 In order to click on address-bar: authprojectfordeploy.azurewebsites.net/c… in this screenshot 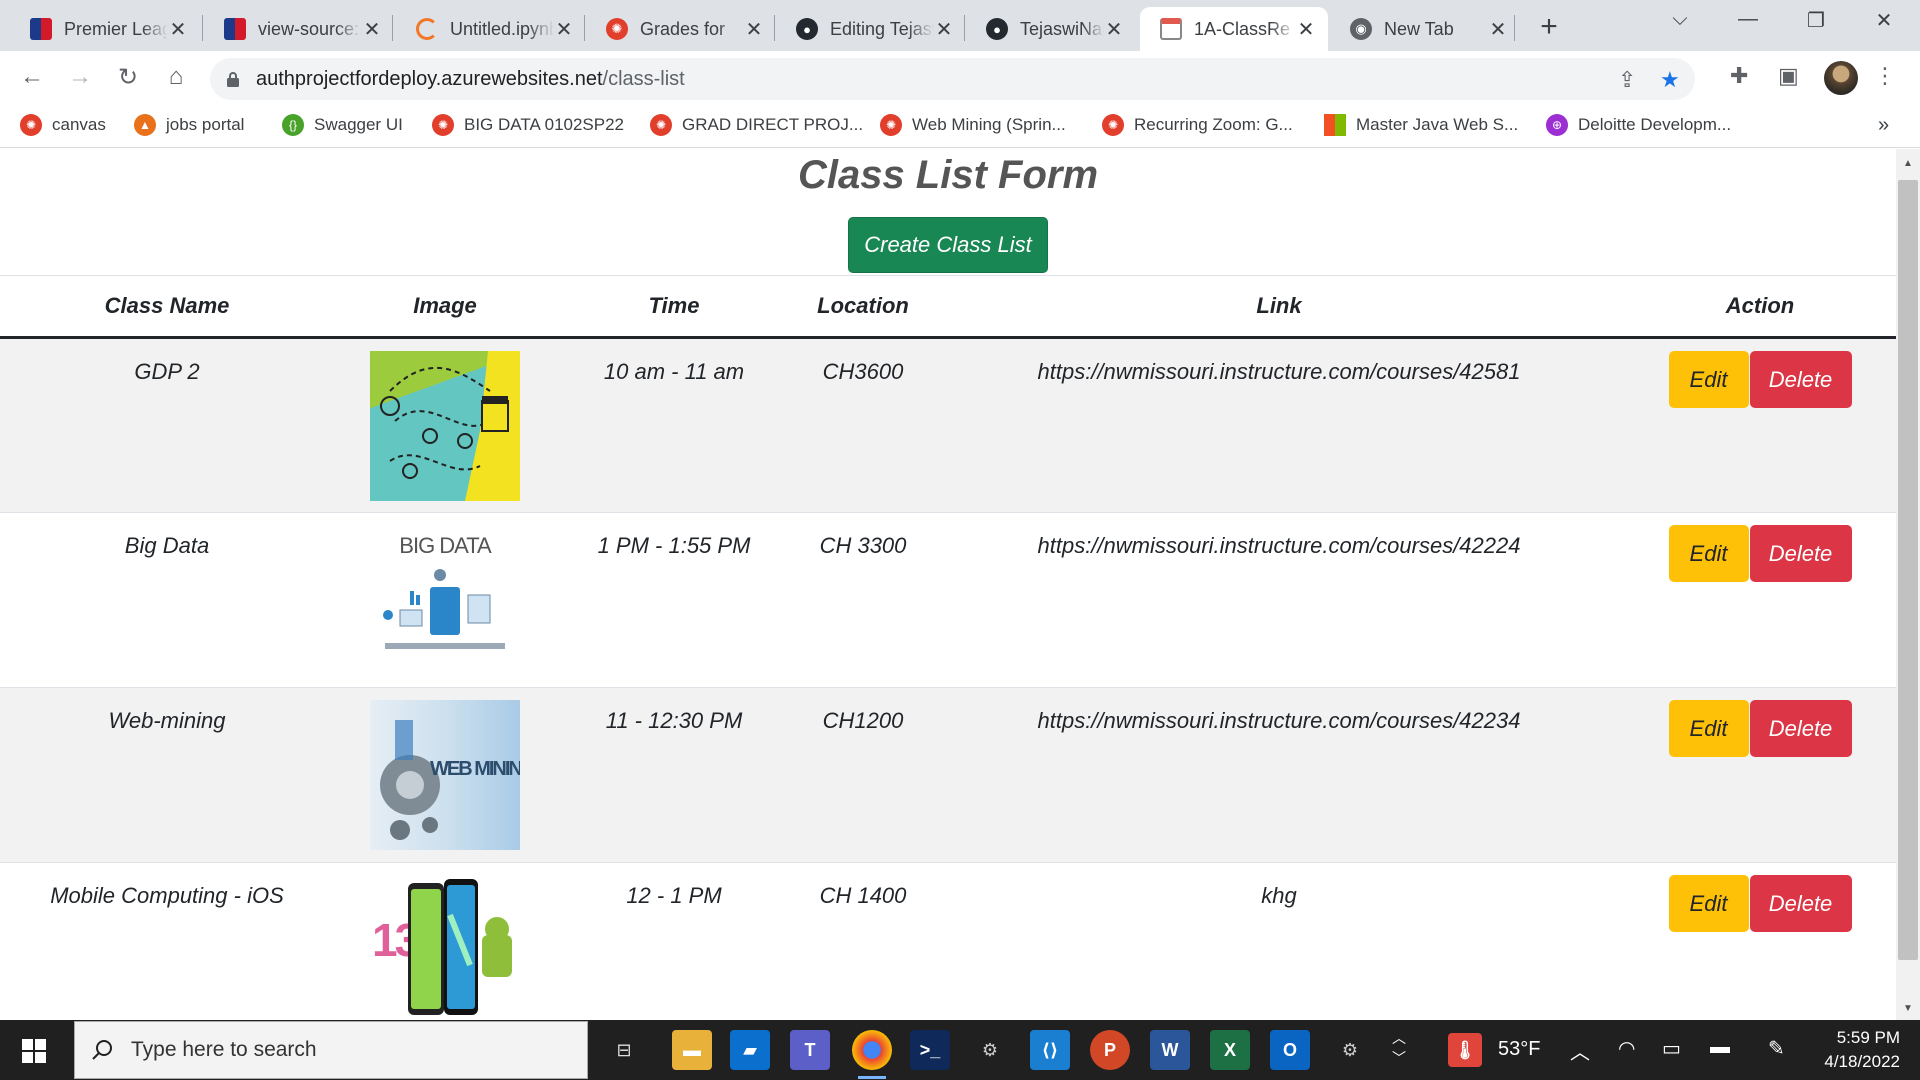, I will do `click(952, 79)`.